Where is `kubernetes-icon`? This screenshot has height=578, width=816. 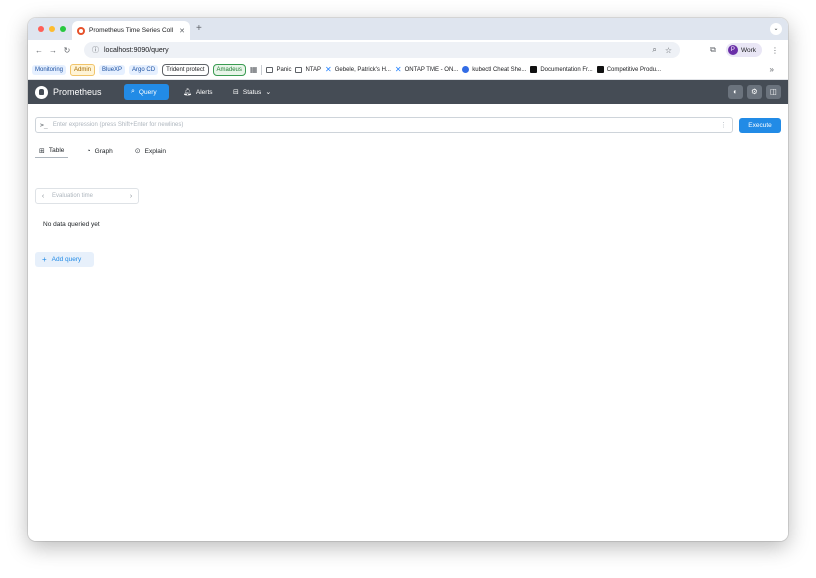
kubernetes-icon is located at coordinates (466, 69).